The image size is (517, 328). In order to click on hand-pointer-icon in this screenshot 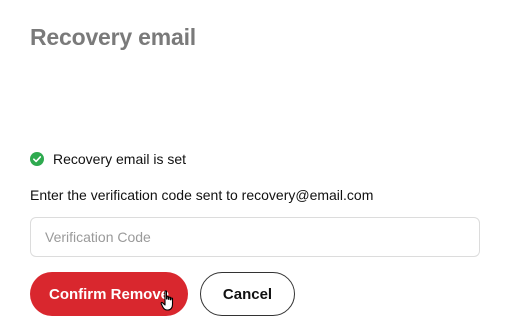, I will do `click(169, 301)`.